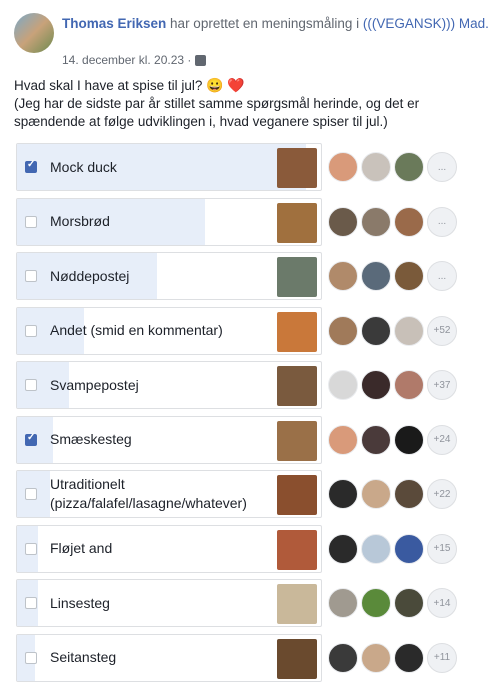  I want to click on poll-option: Seitansteg +11, so click(256, 657).